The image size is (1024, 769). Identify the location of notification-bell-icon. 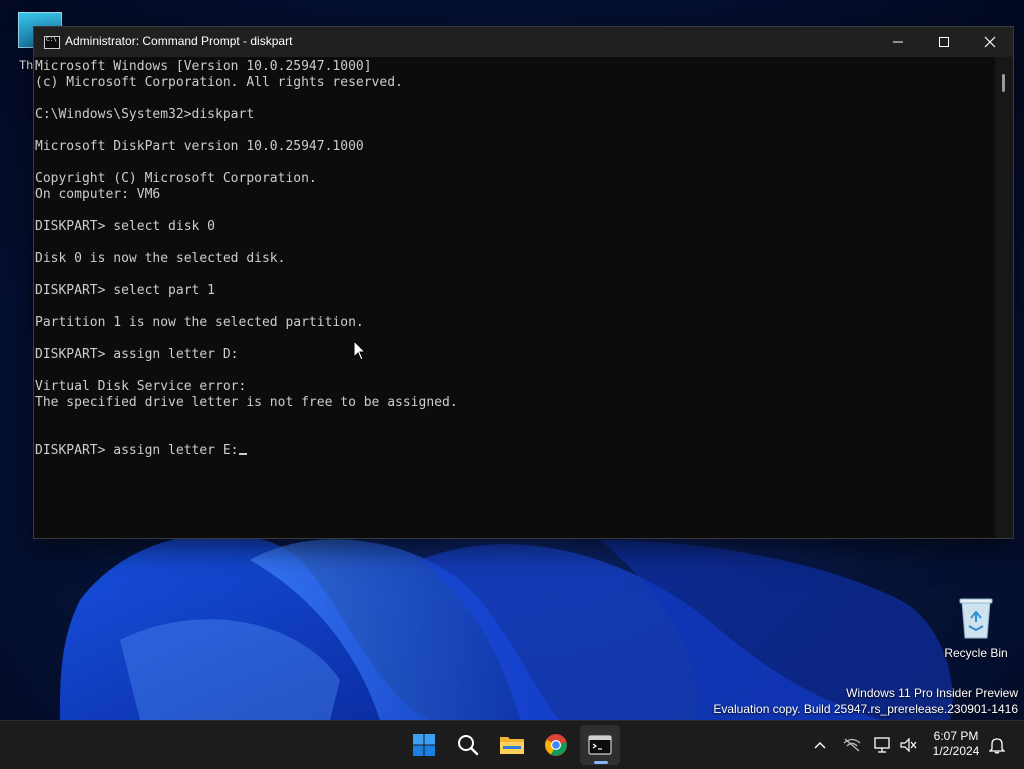
(997, 746).